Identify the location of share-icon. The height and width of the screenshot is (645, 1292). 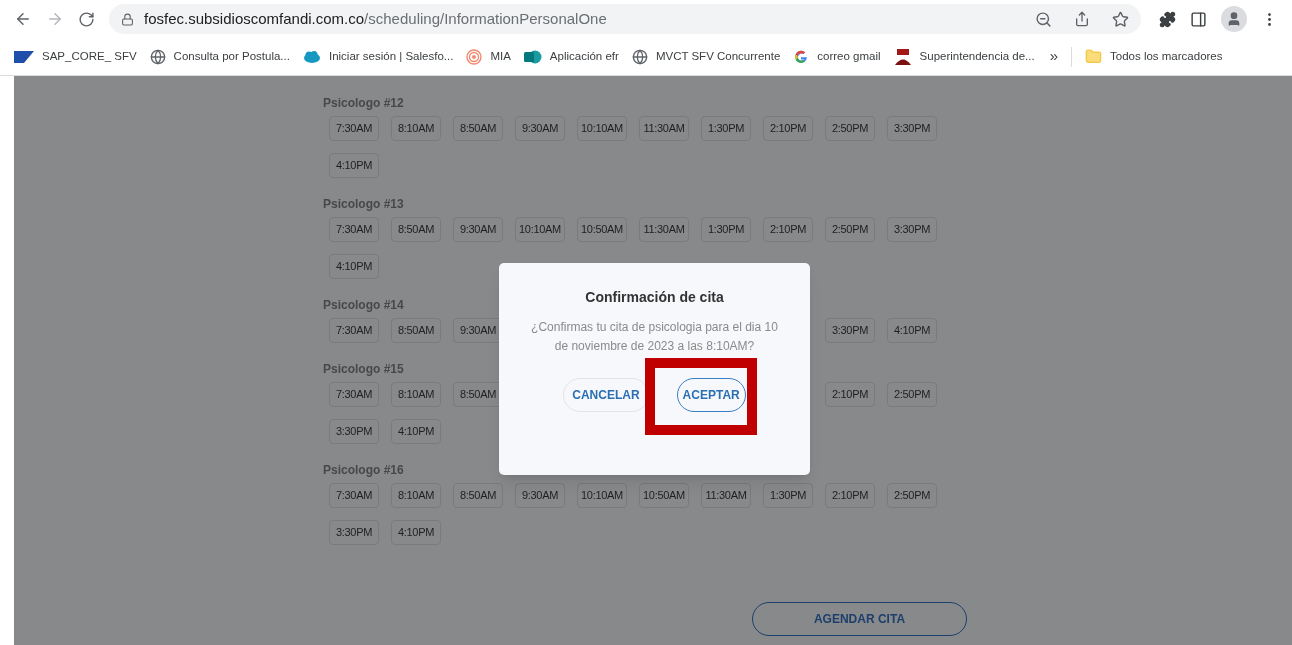
(1082, 19).